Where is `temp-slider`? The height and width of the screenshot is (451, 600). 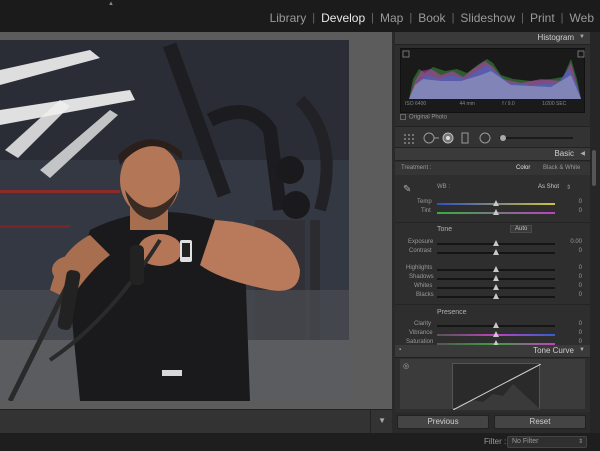 temp-slider is located at coordinates (496, 203).